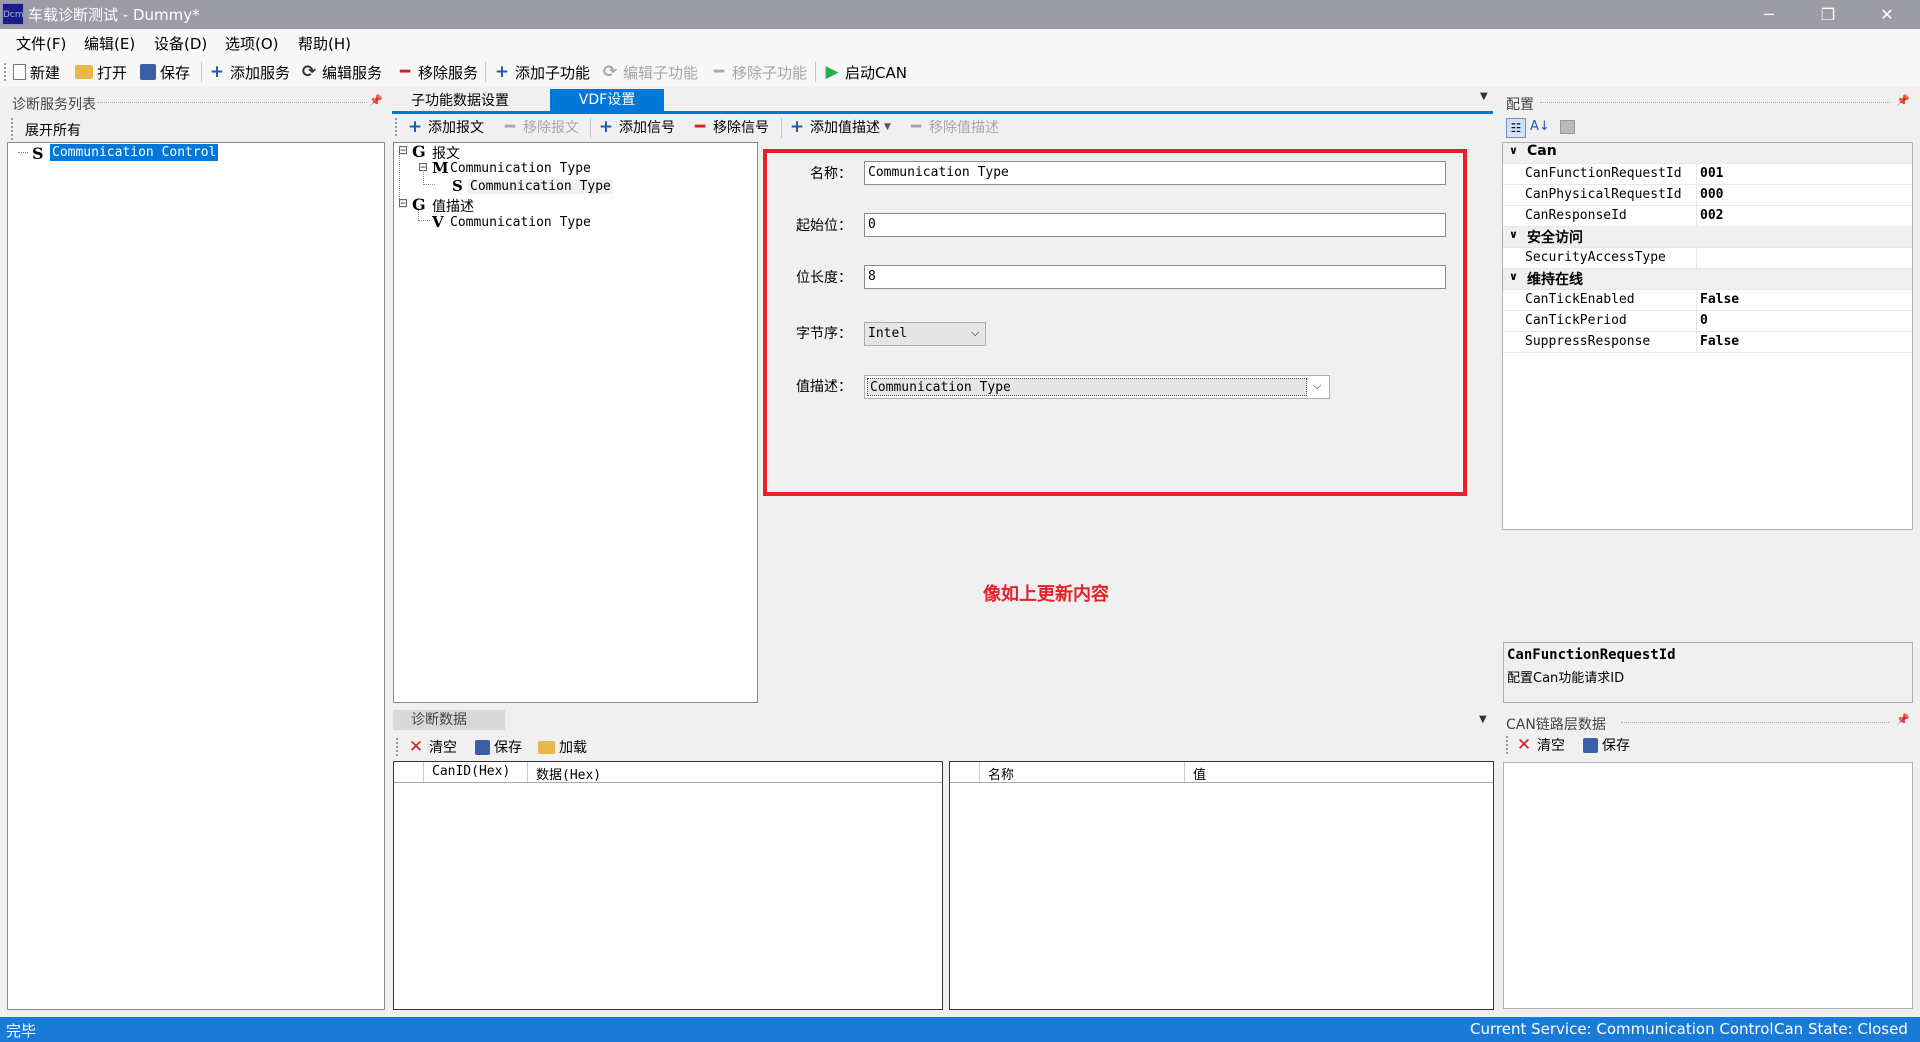 The width and height of the screenshot is (1920, 1042). Describe the element at coordinates (839, 127) in the screenshot. I see `add-value-desc-button: + 添加值描述 ▼` at that location.